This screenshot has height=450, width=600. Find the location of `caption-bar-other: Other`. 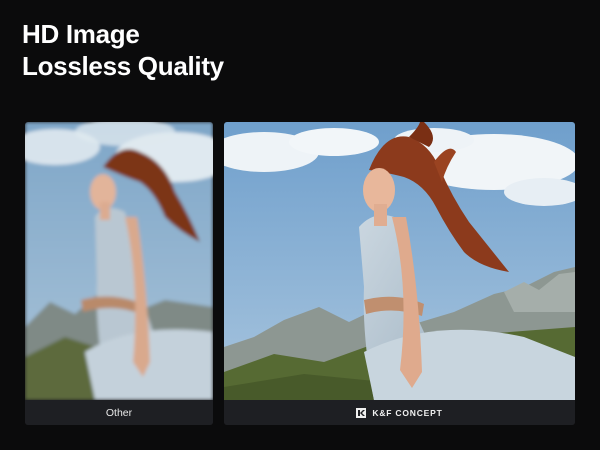

caption-bar-other: Other is located at coordinates (119, 412).